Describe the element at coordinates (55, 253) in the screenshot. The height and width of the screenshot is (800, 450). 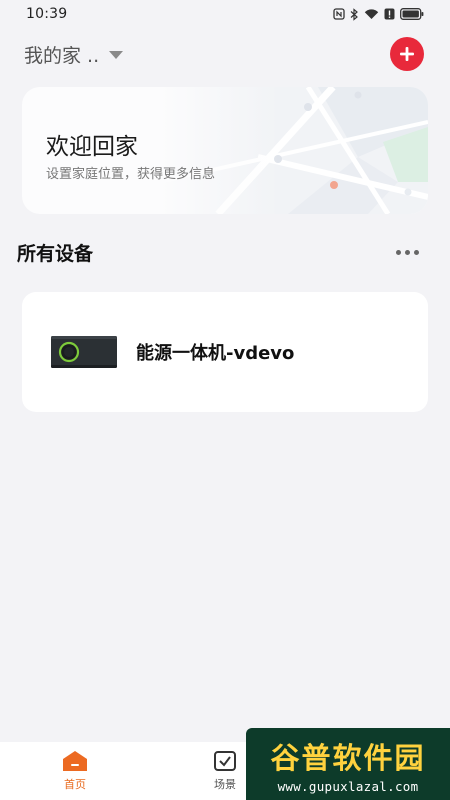
I see `section-title: 所有设备` at that location.